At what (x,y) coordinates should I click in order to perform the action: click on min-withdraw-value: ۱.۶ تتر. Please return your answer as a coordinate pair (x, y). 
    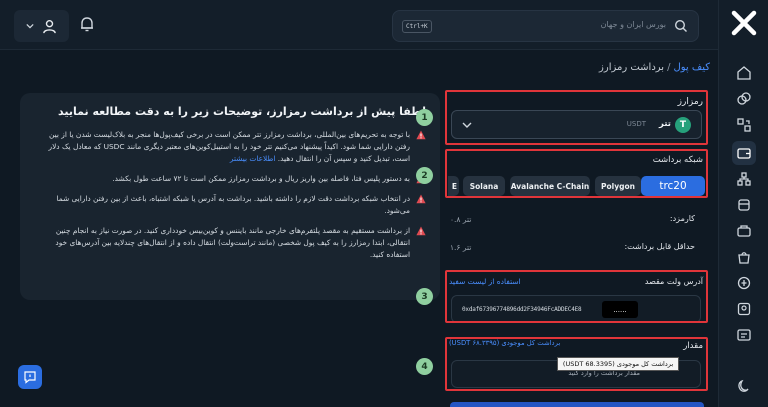
    Looking at the image, I should click on (461, 247).